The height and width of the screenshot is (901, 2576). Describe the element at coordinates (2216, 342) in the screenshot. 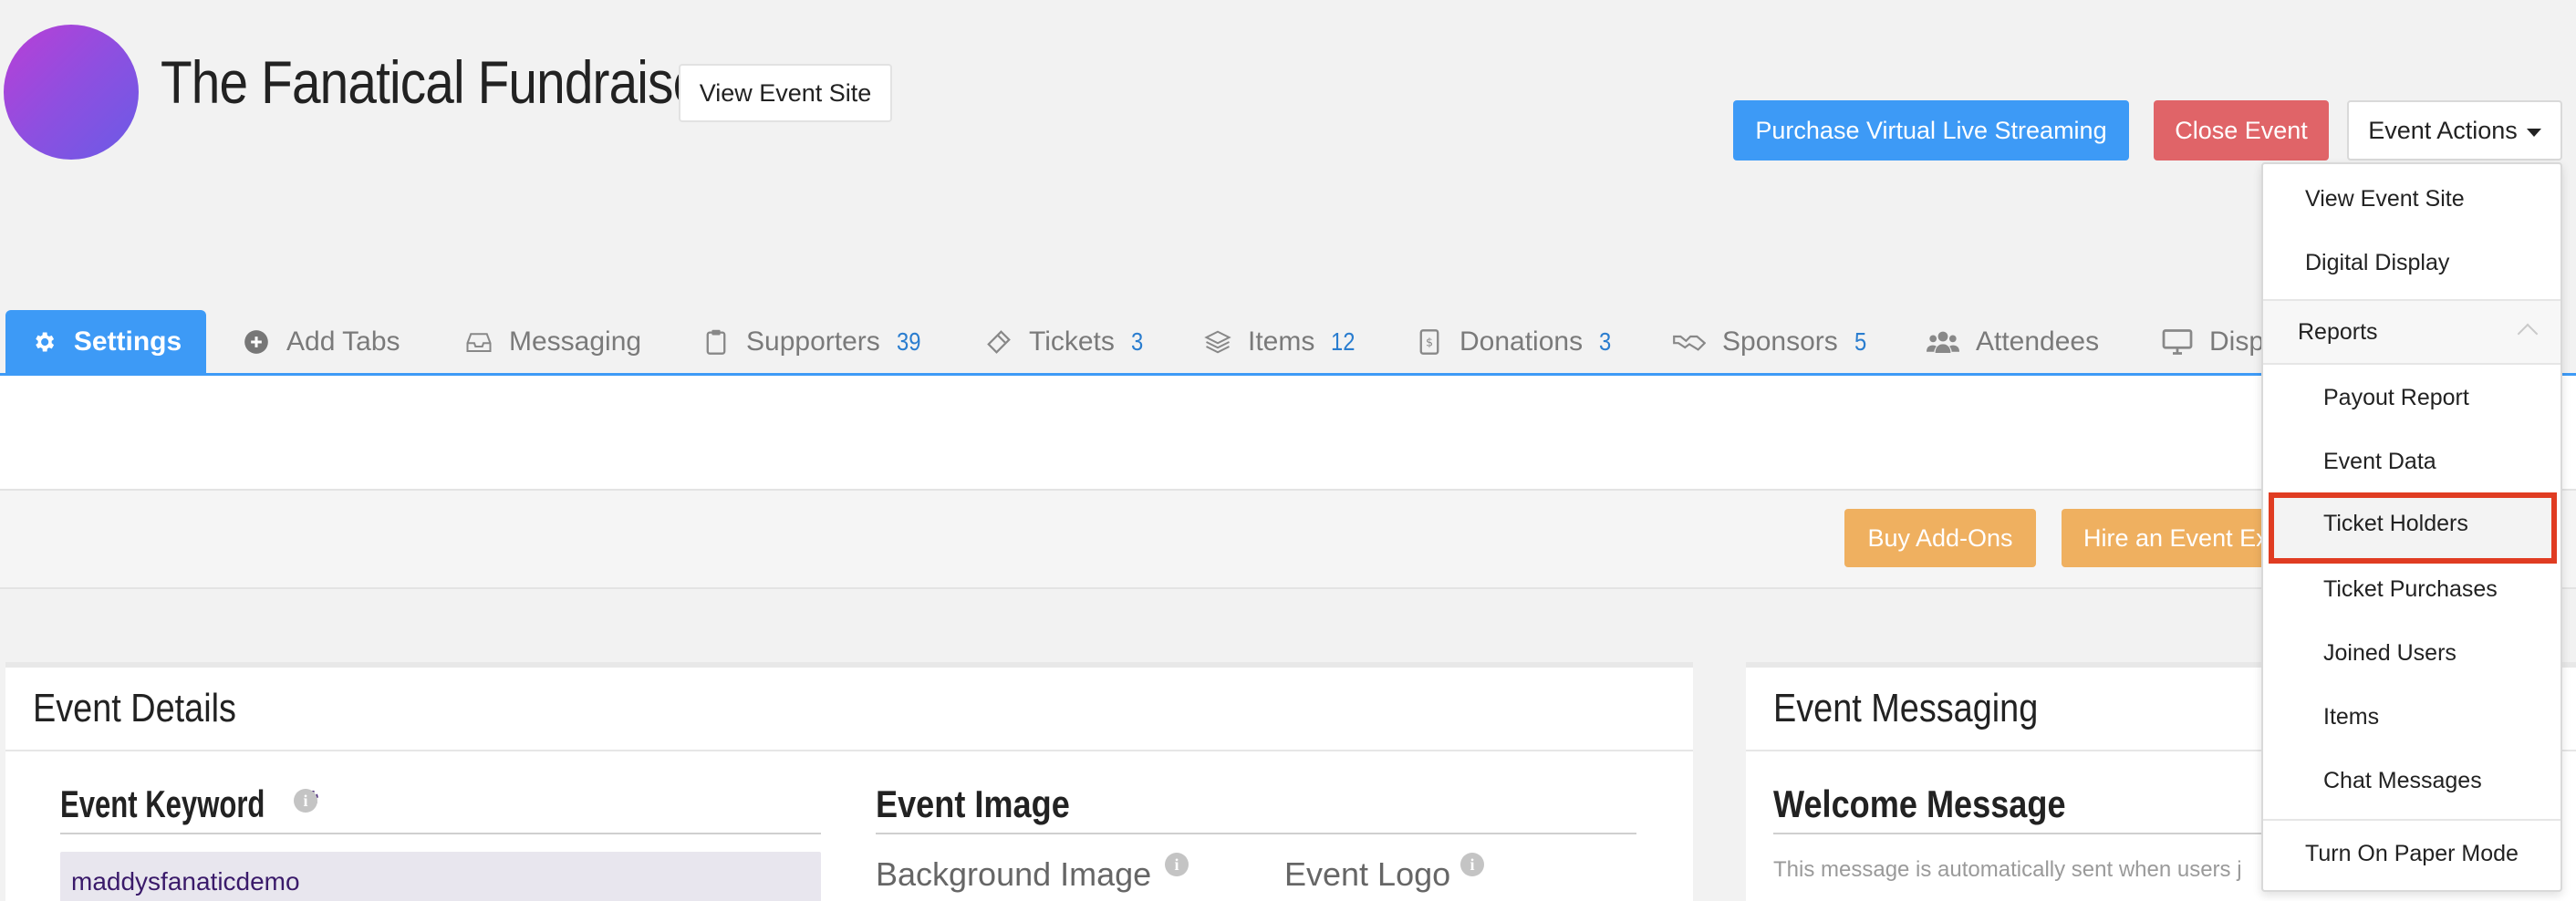

I see `tab-display: Displ` at that location.